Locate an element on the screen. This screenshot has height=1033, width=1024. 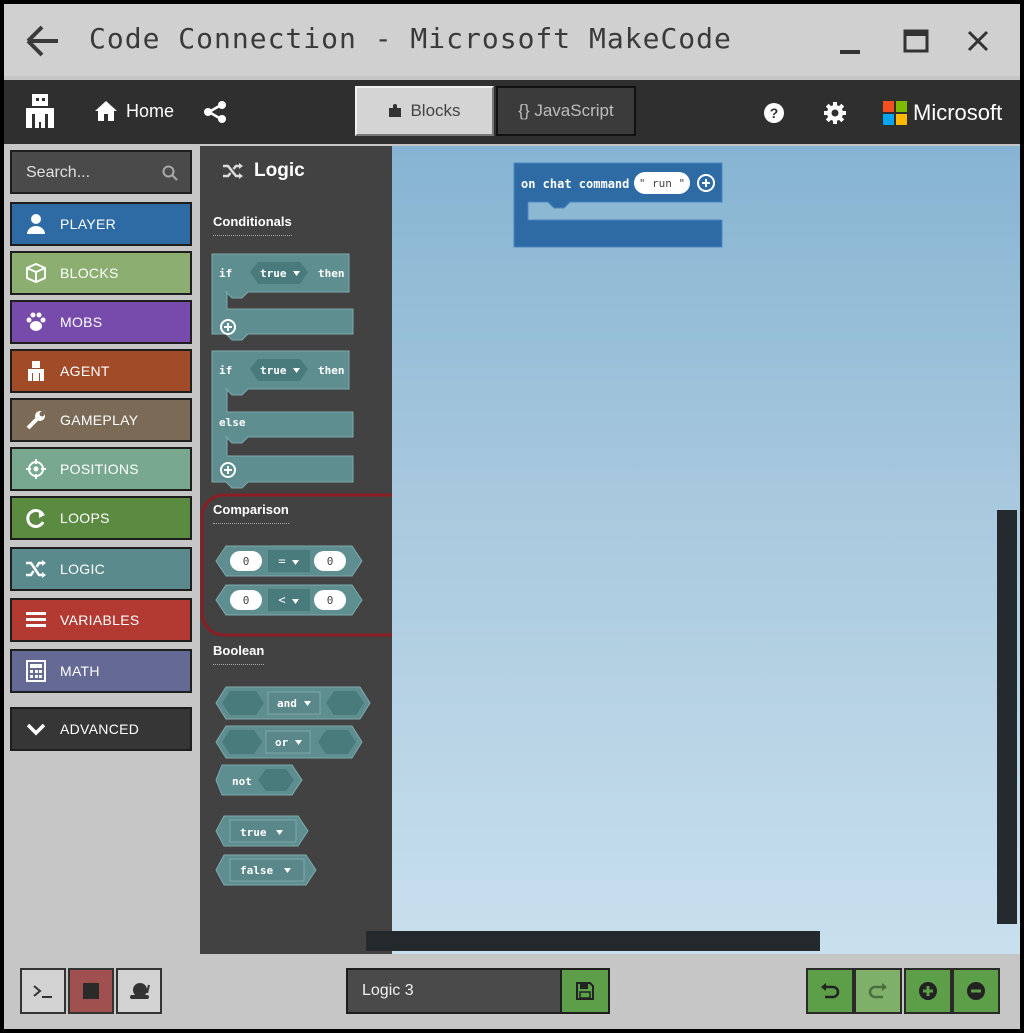
minimize-icon is located at coordinates (850, 41).